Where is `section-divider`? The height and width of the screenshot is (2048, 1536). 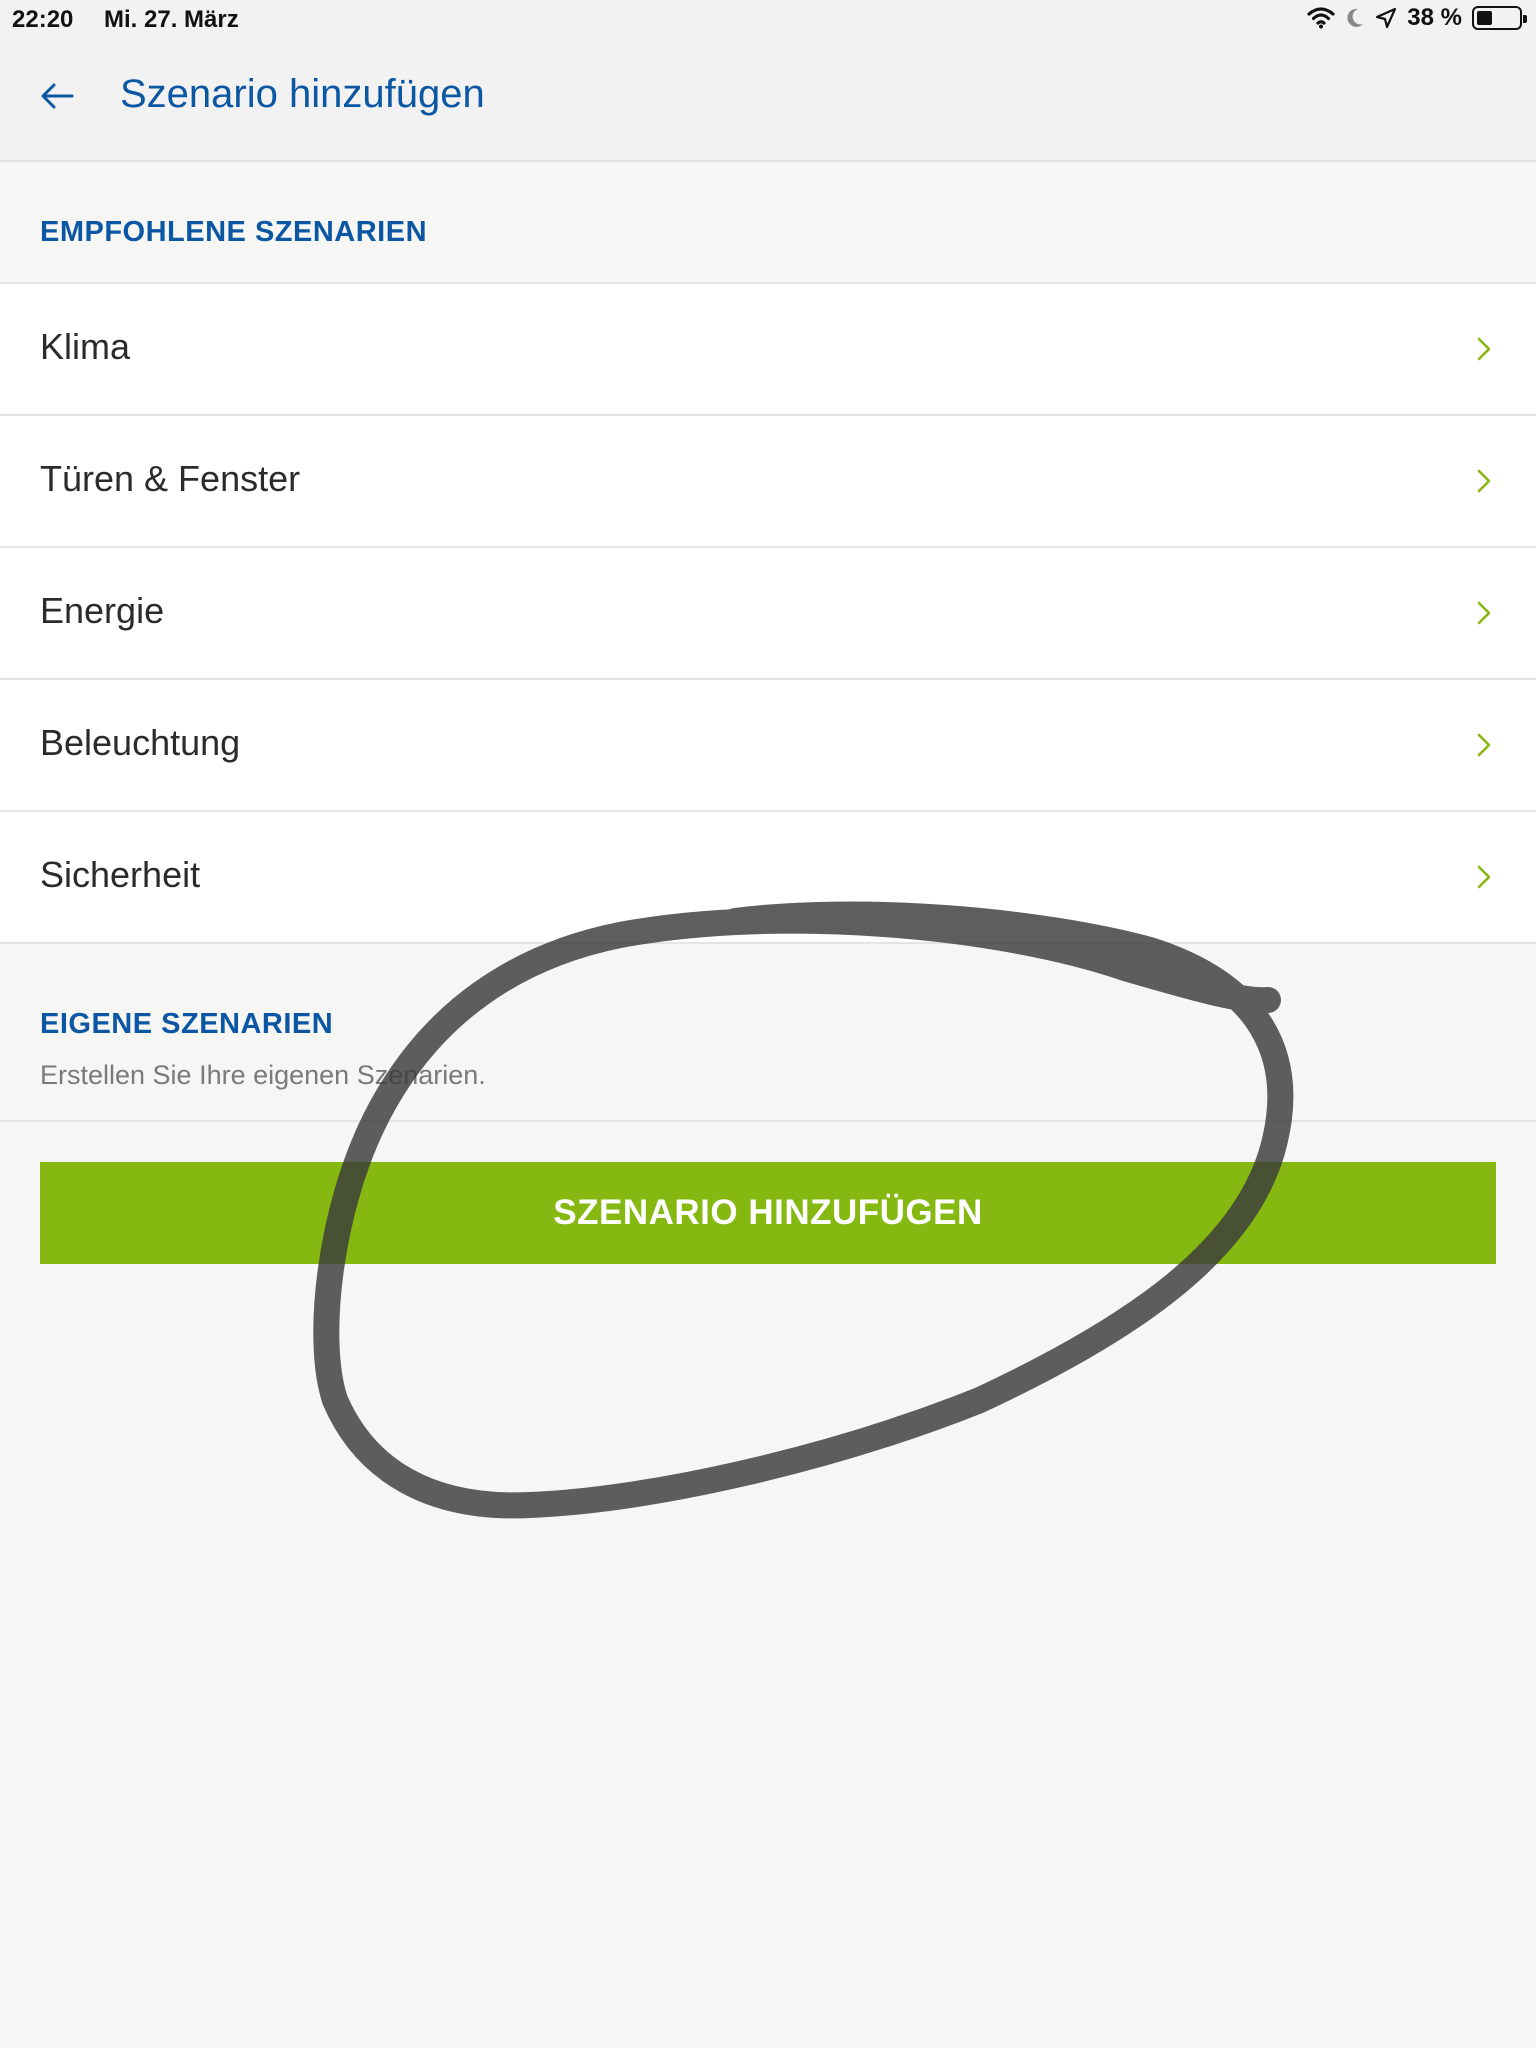
section-divider is located at coordinates (768, 1121).